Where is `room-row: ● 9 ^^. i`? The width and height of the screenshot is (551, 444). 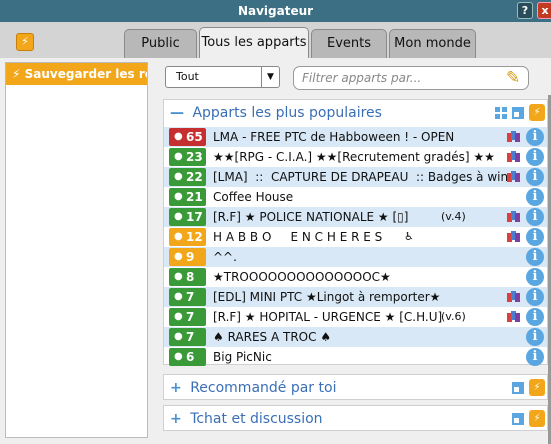
room-row: ● 9 ^^. i is located at coordinates (355, 257).